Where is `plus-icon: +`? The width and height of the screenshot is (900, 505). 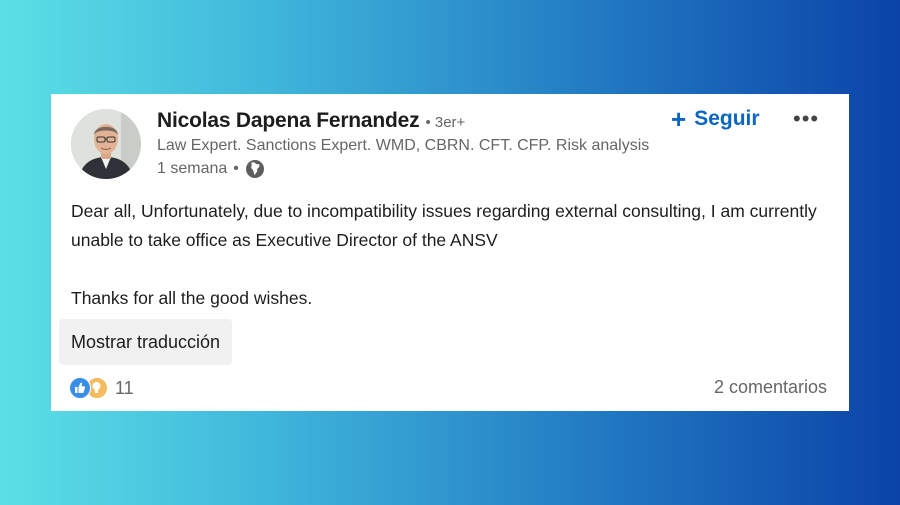
plus-icon: + is located at coordinates (679, 119).